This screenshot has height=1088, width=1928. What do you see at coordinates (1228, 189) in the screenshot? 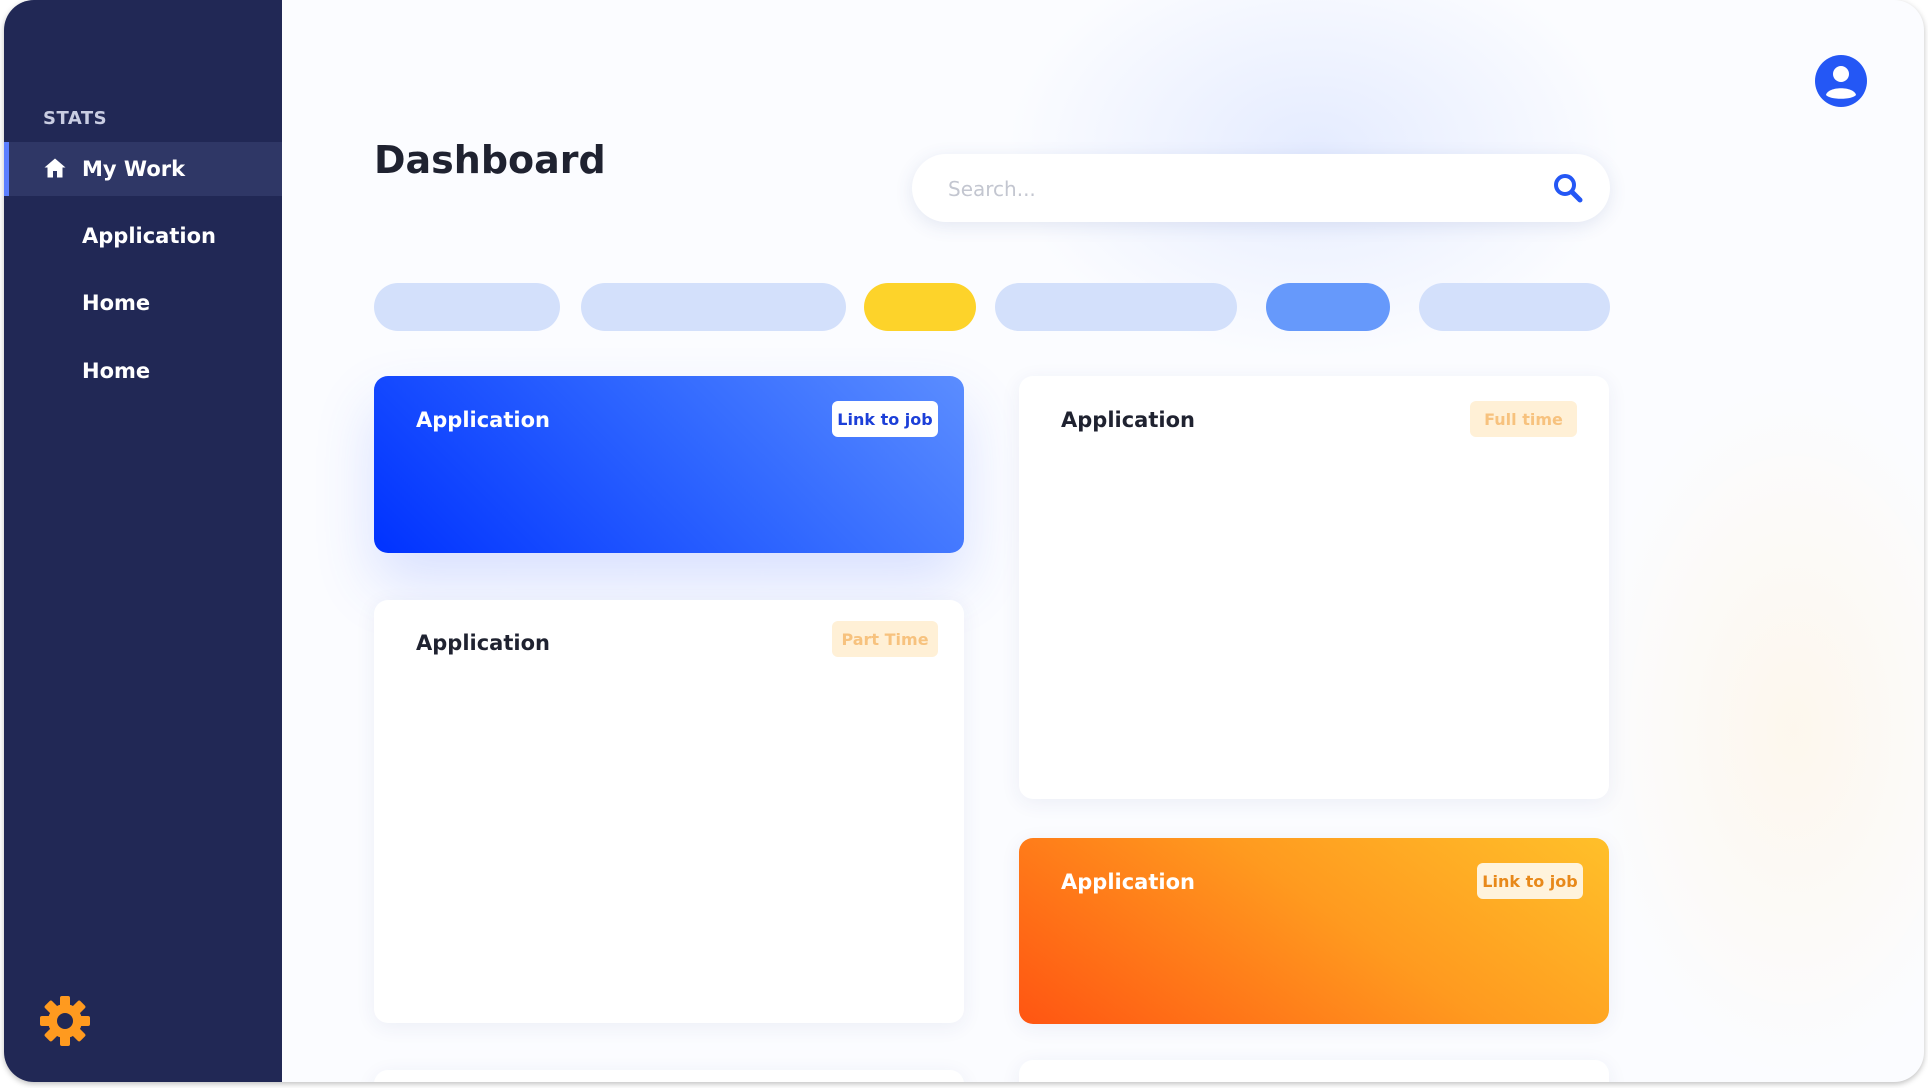
I see `search-input` at bounding box center [1228, 189].